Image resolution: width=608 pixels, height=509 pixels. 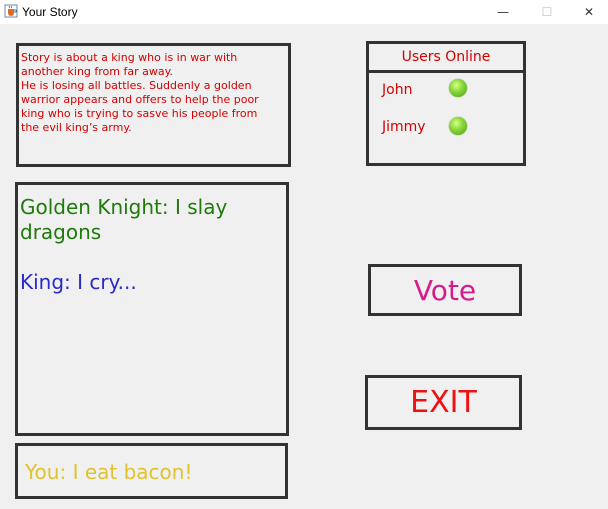 I want to click on window-title: Your Story, so click(x=50, y=12).